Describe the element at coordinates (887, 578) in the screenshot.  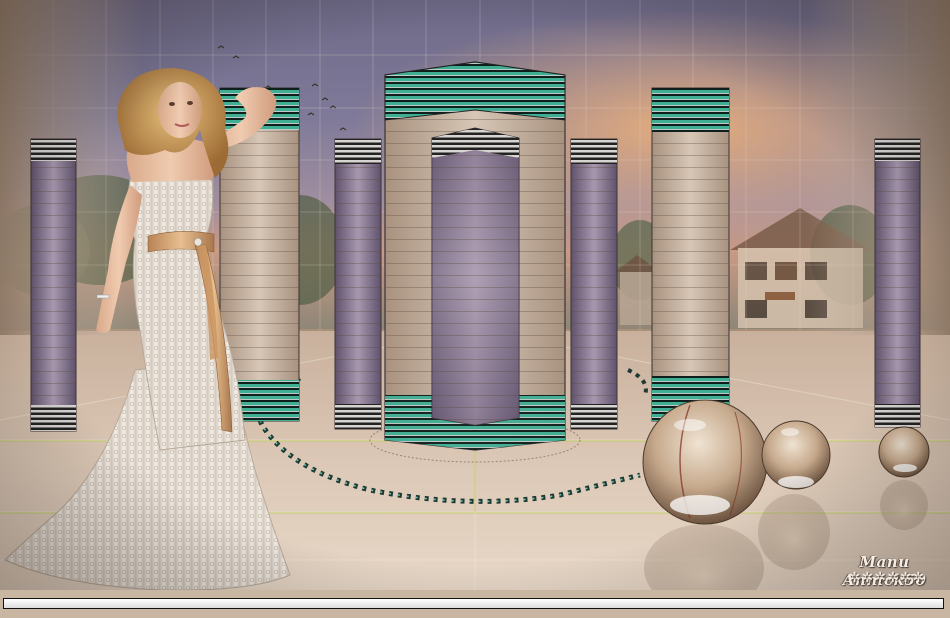
I see `signature-ornament: ✲✲✲✲✲✲` at that location.